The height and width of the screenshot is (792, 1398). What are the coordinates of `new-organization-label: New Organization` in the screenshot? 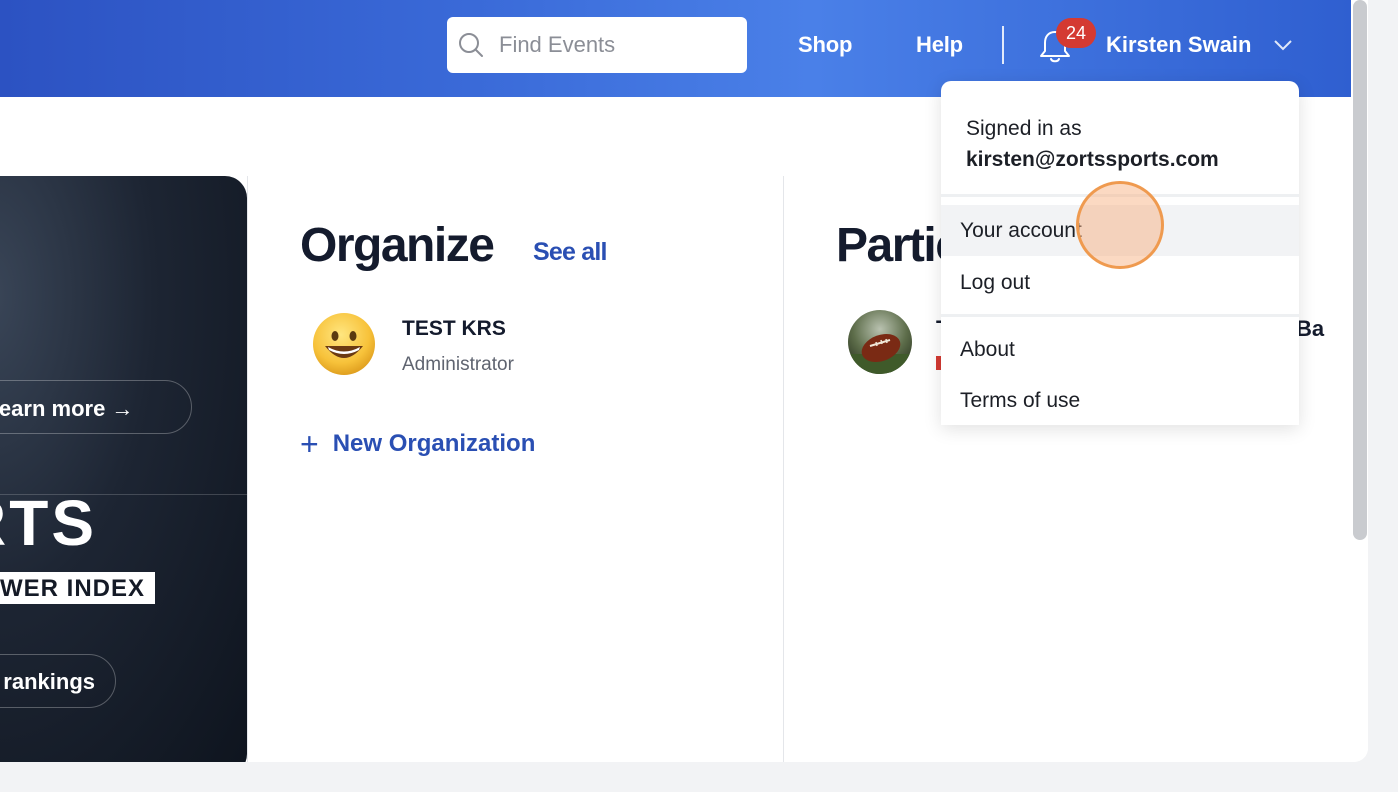 It's located at (434, 443).